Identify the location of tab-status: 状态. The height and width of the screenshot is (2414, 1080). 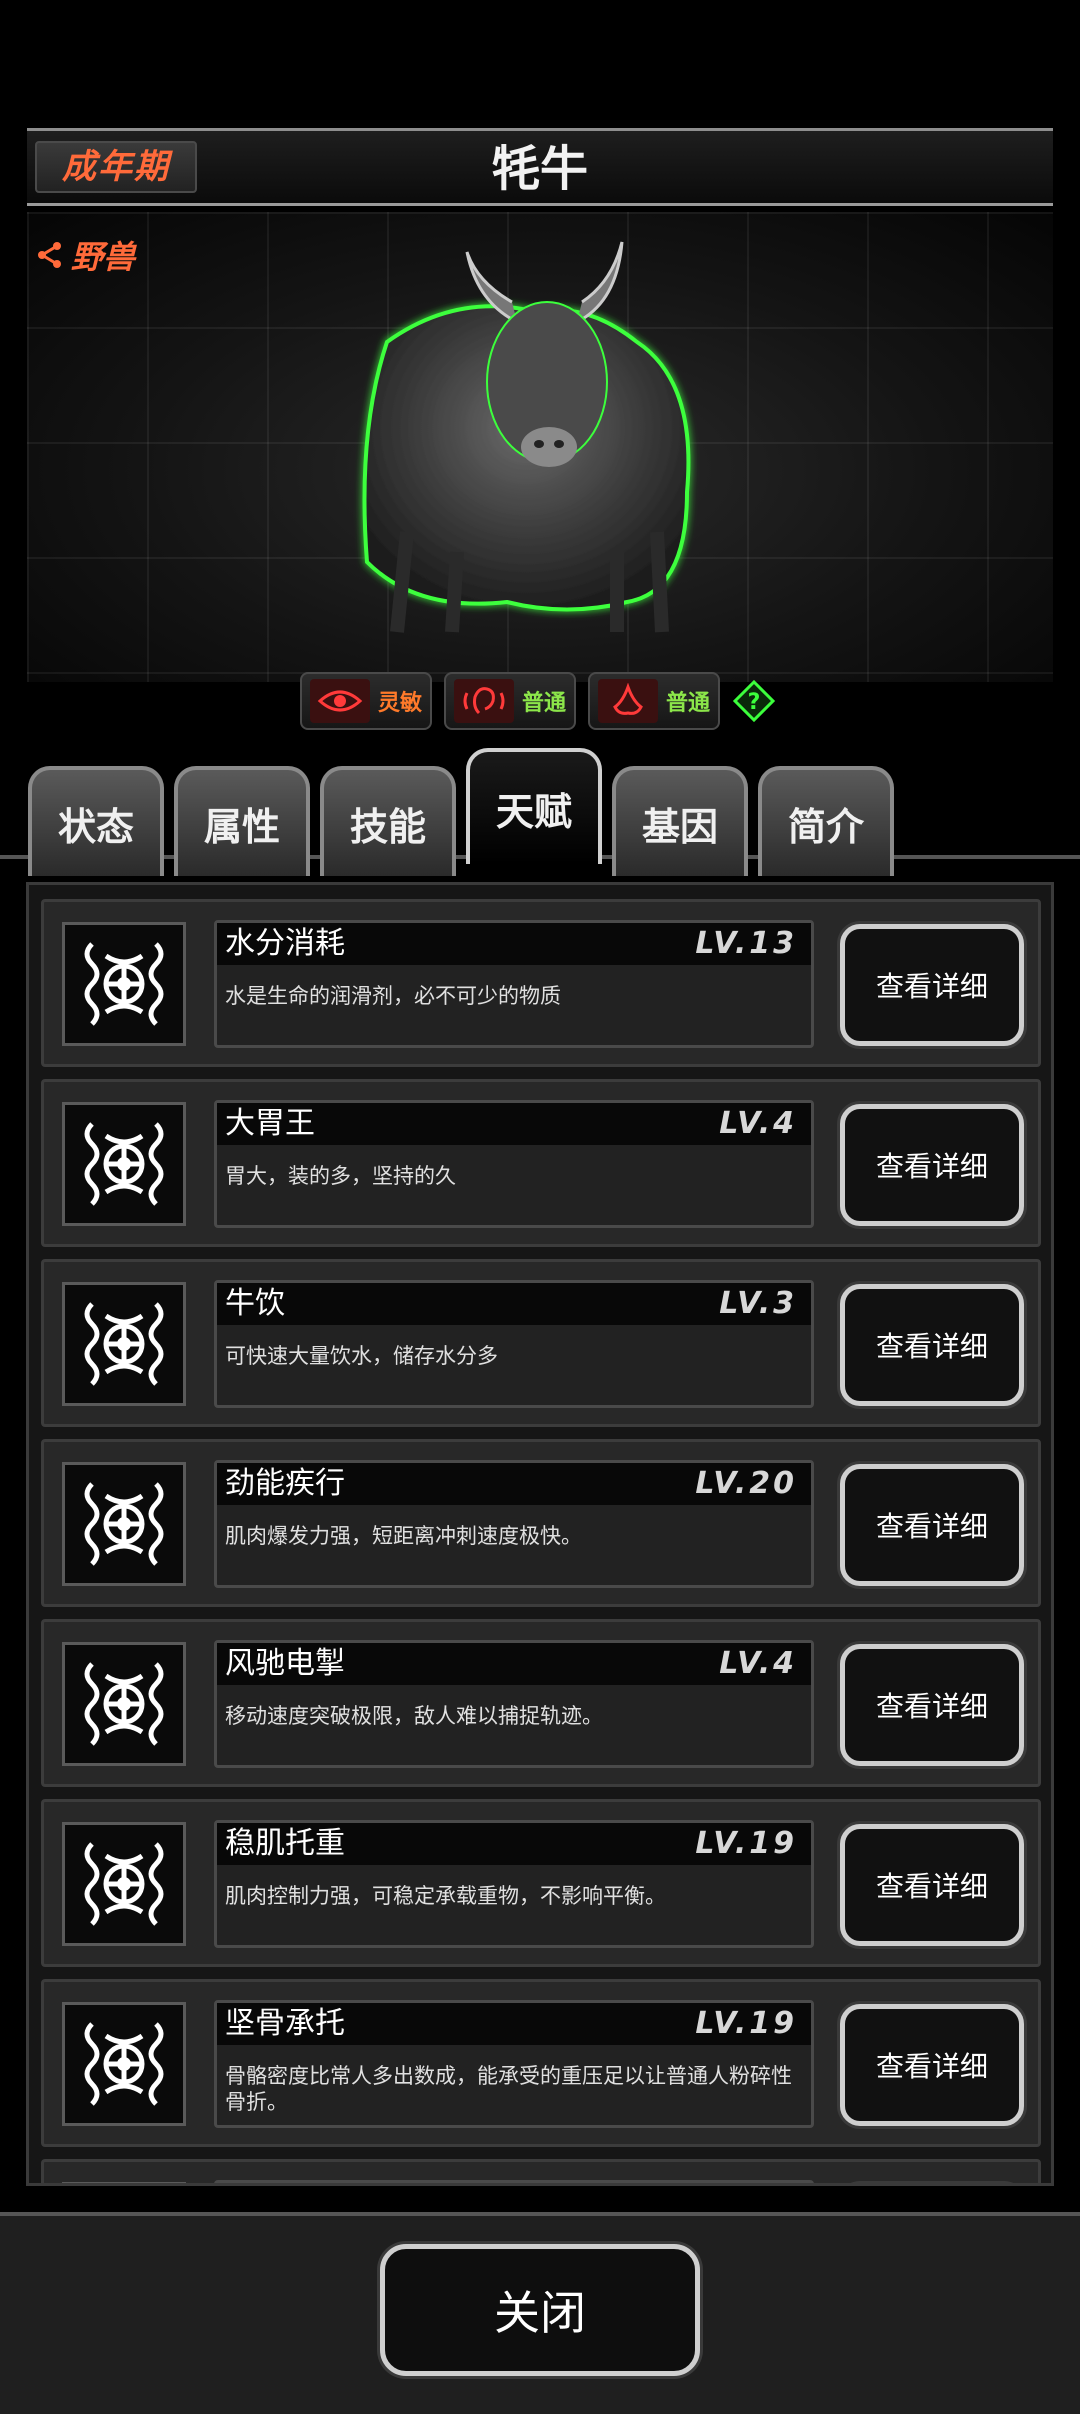
(96, 821).